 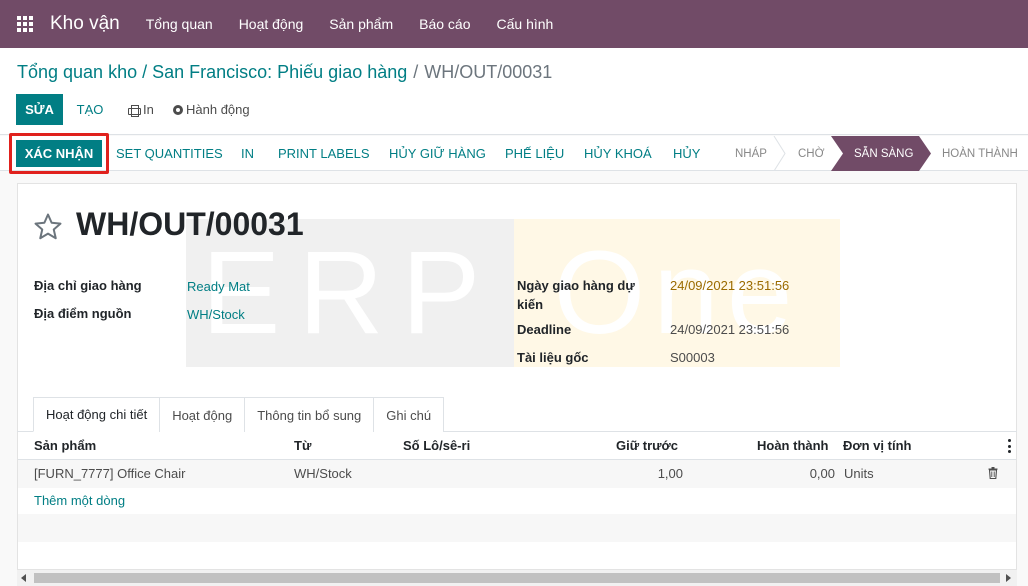 I want to click on set-quantities-button: SET QUANTITIES, so click(x=169, y=153).